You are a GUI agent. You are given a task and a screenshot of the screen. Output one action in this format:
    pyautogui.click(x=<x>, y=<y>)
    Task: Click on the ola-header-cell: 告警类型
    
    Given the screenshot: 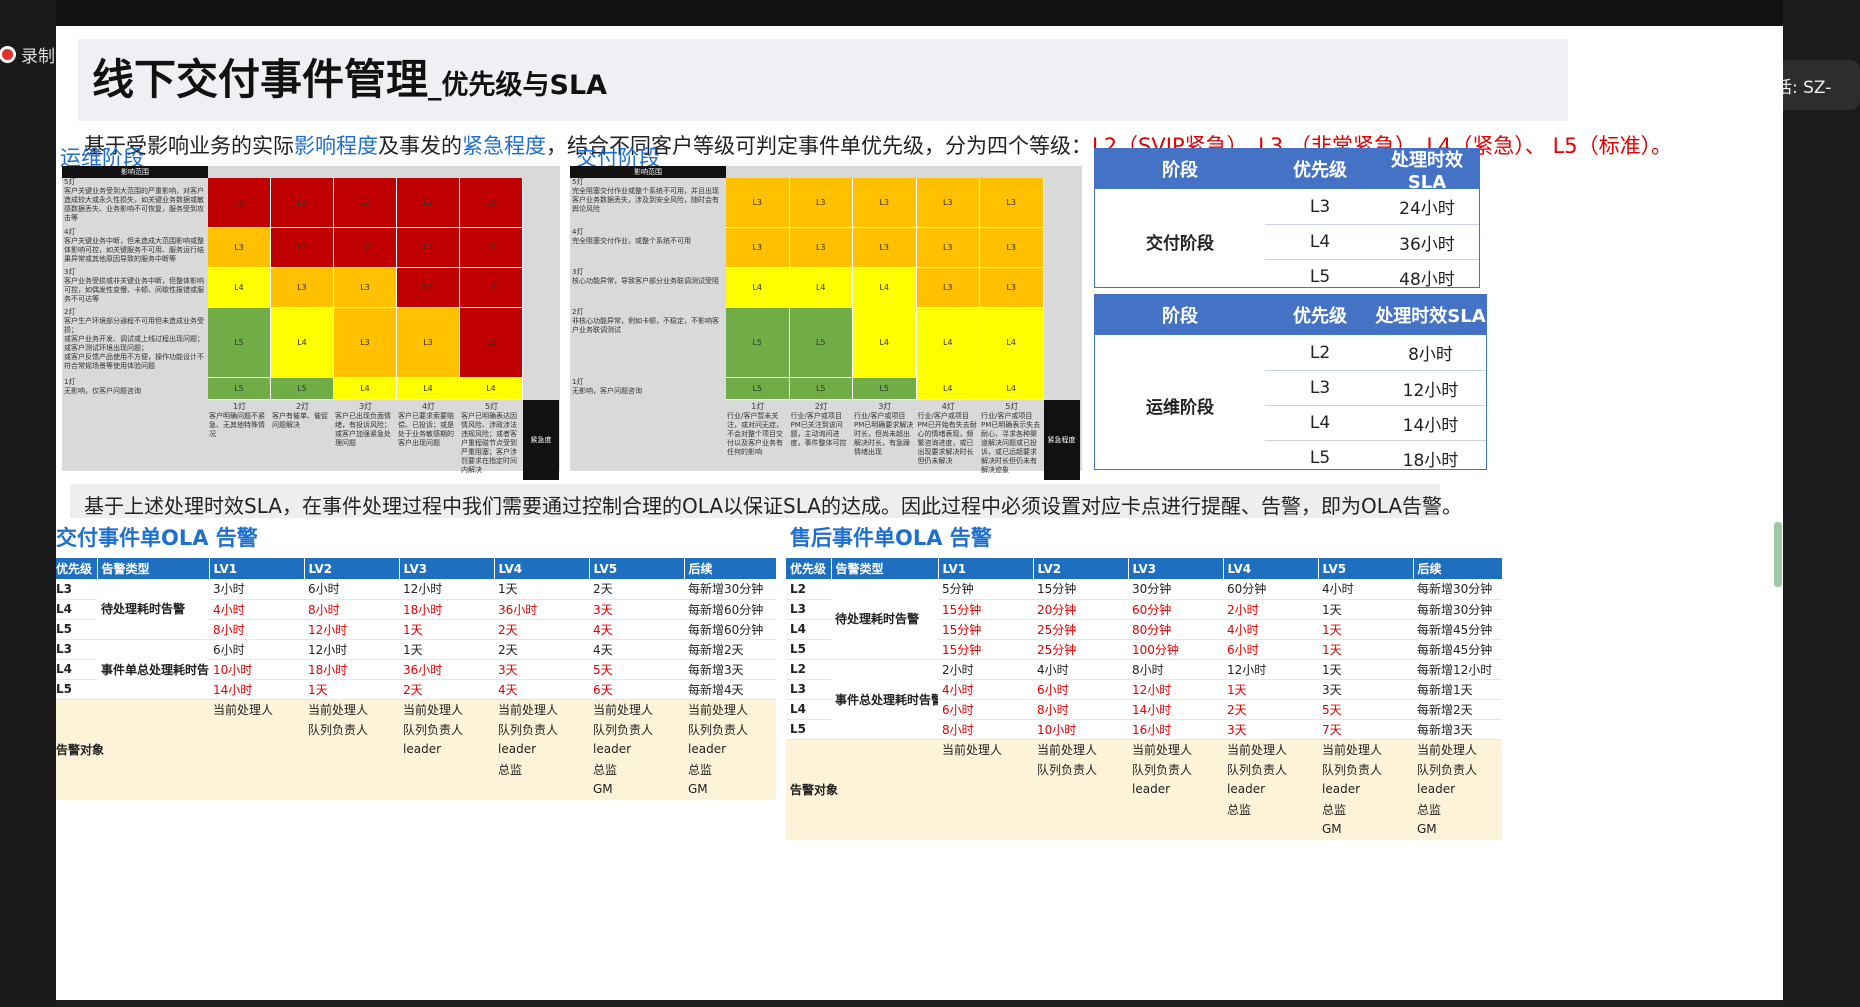 What is the action you would take?
    pyautogui.click(x=885, y=568)
    